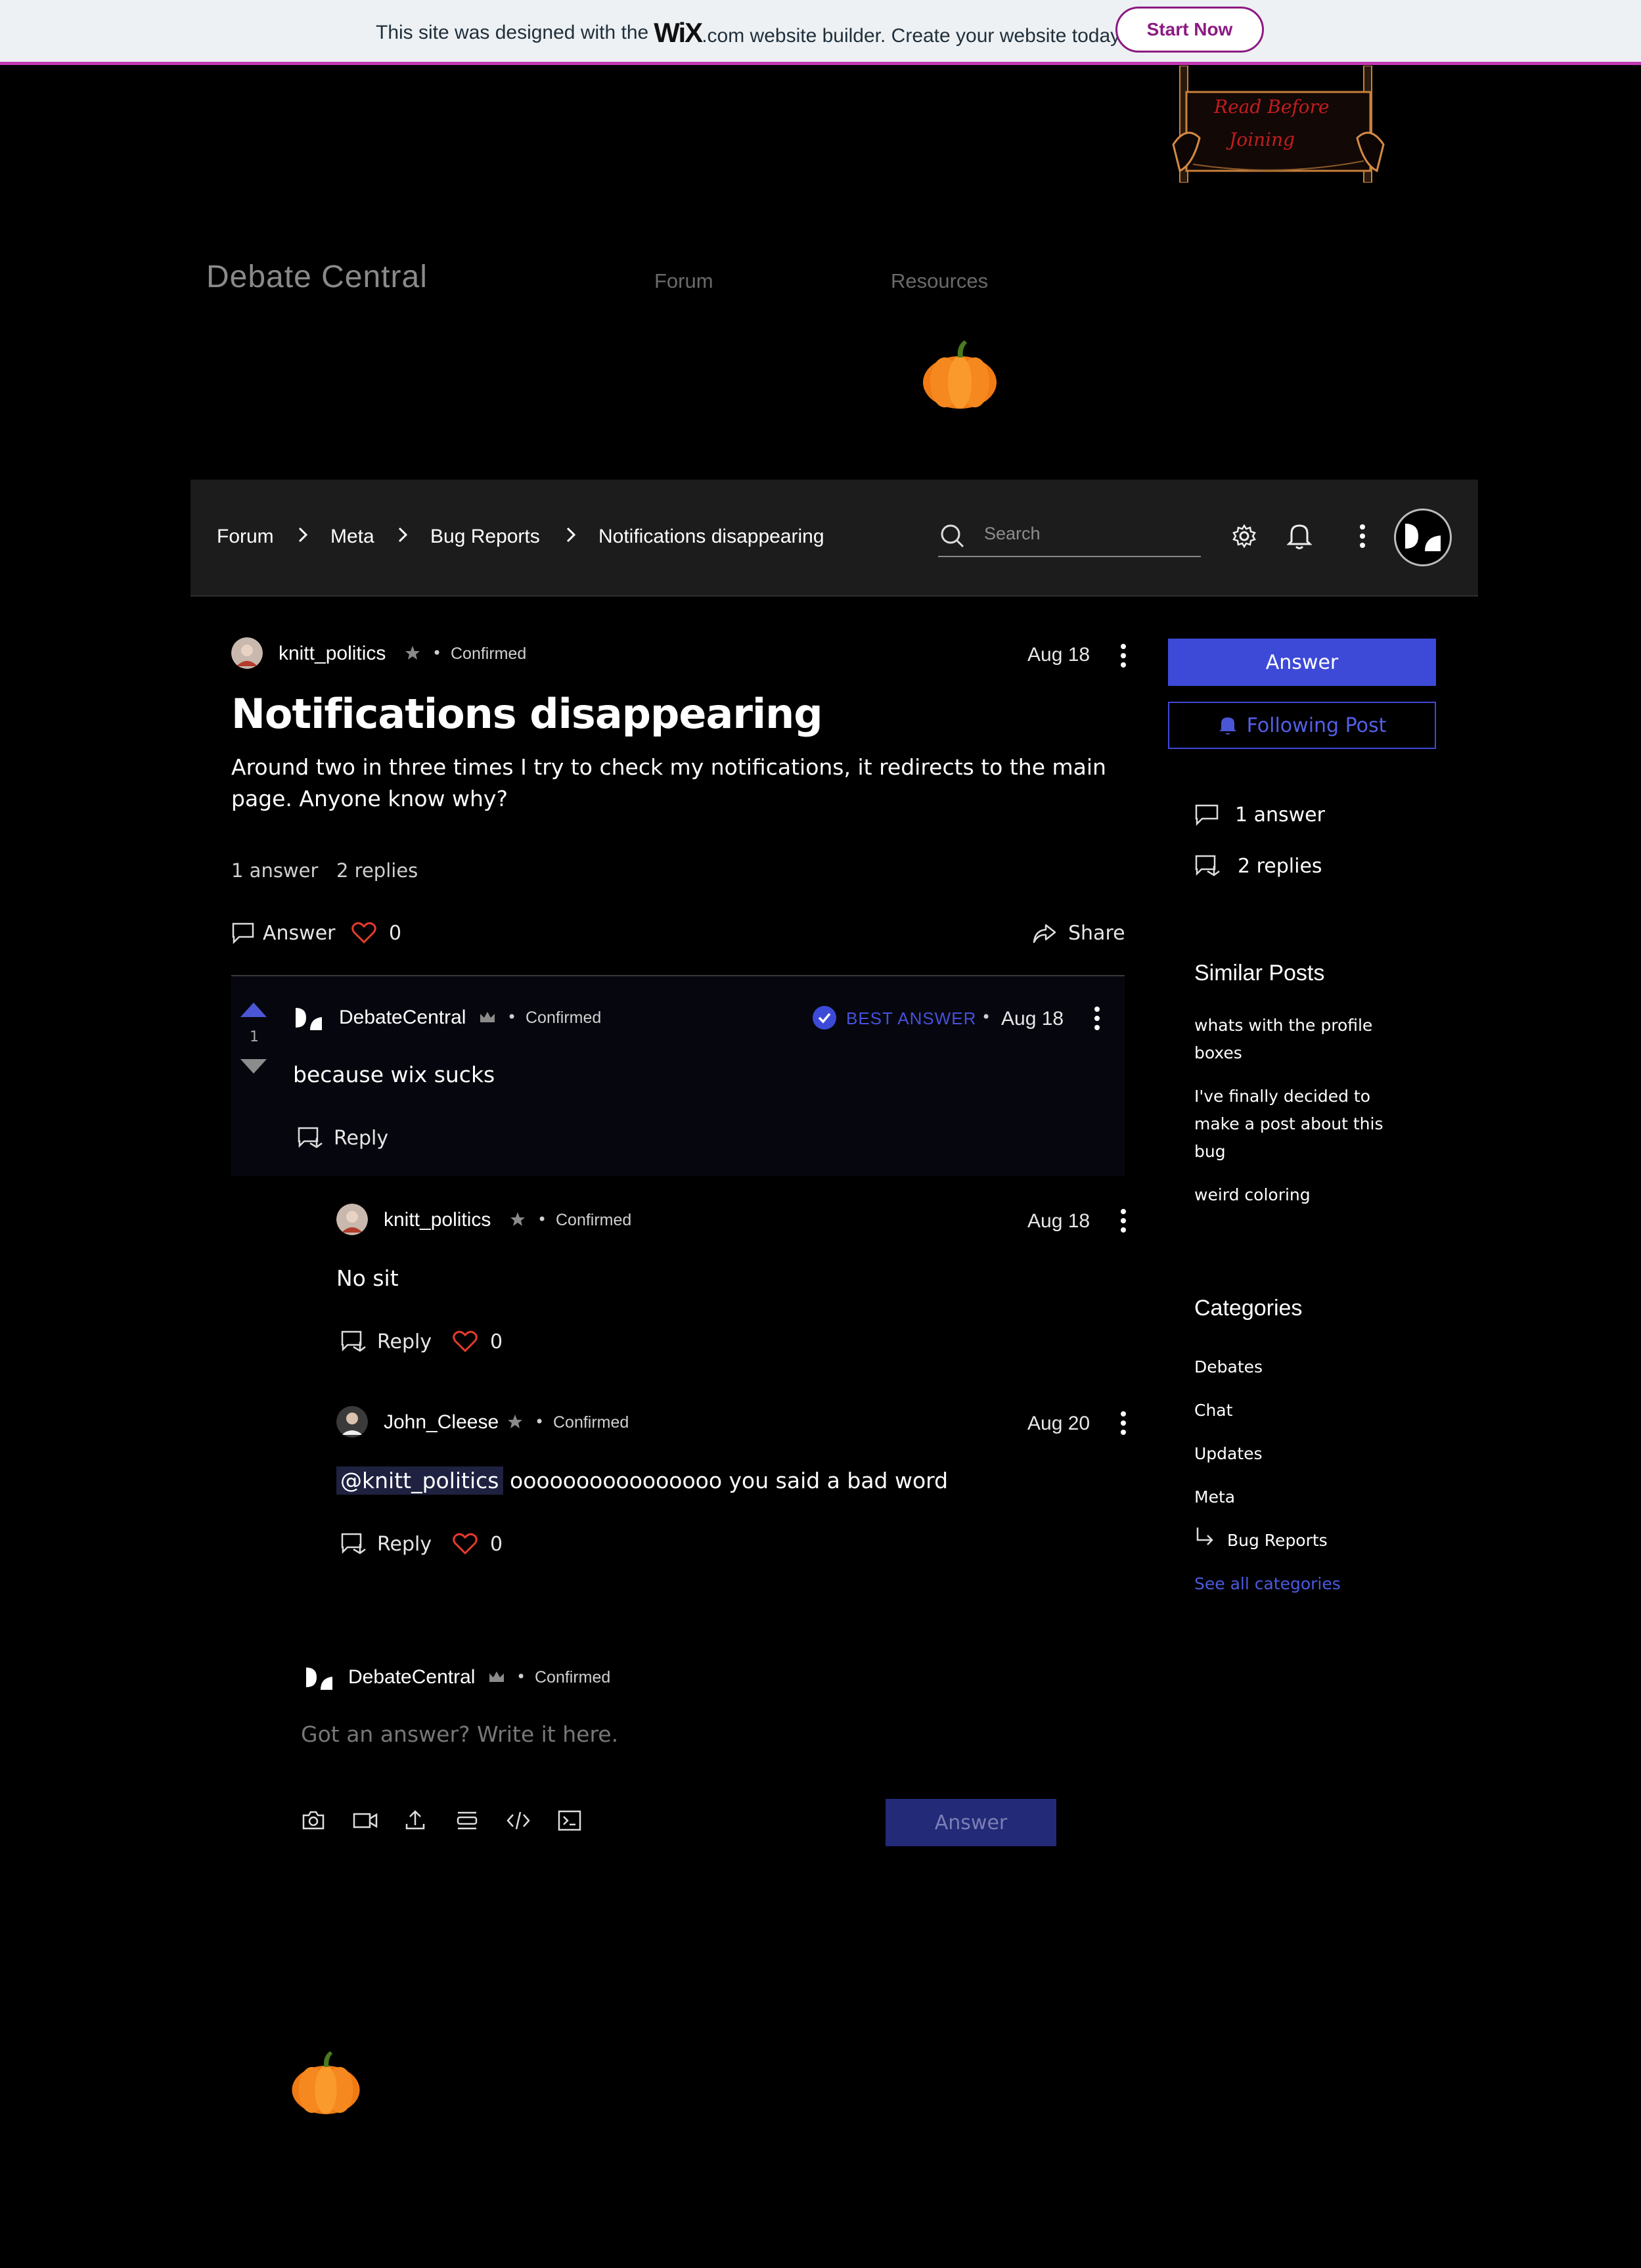 The image size is (1641, 2268). I want to click on post-replies-count: 2 replies, so click(377, 870).